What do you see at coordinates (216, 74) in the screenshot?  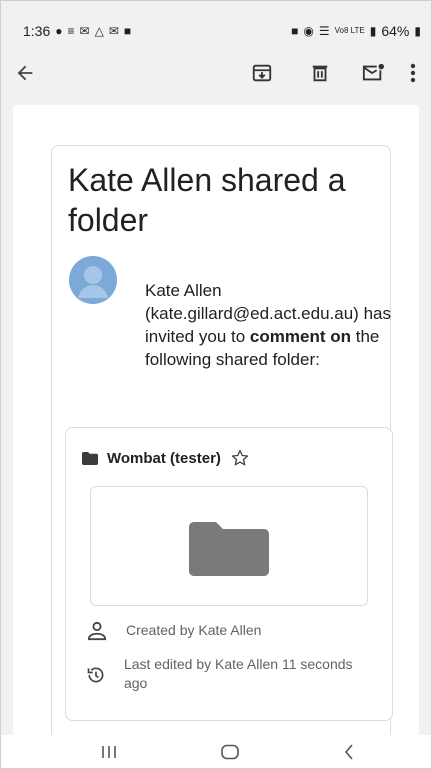 I see `app-bar` at bounding box center [216, 74].